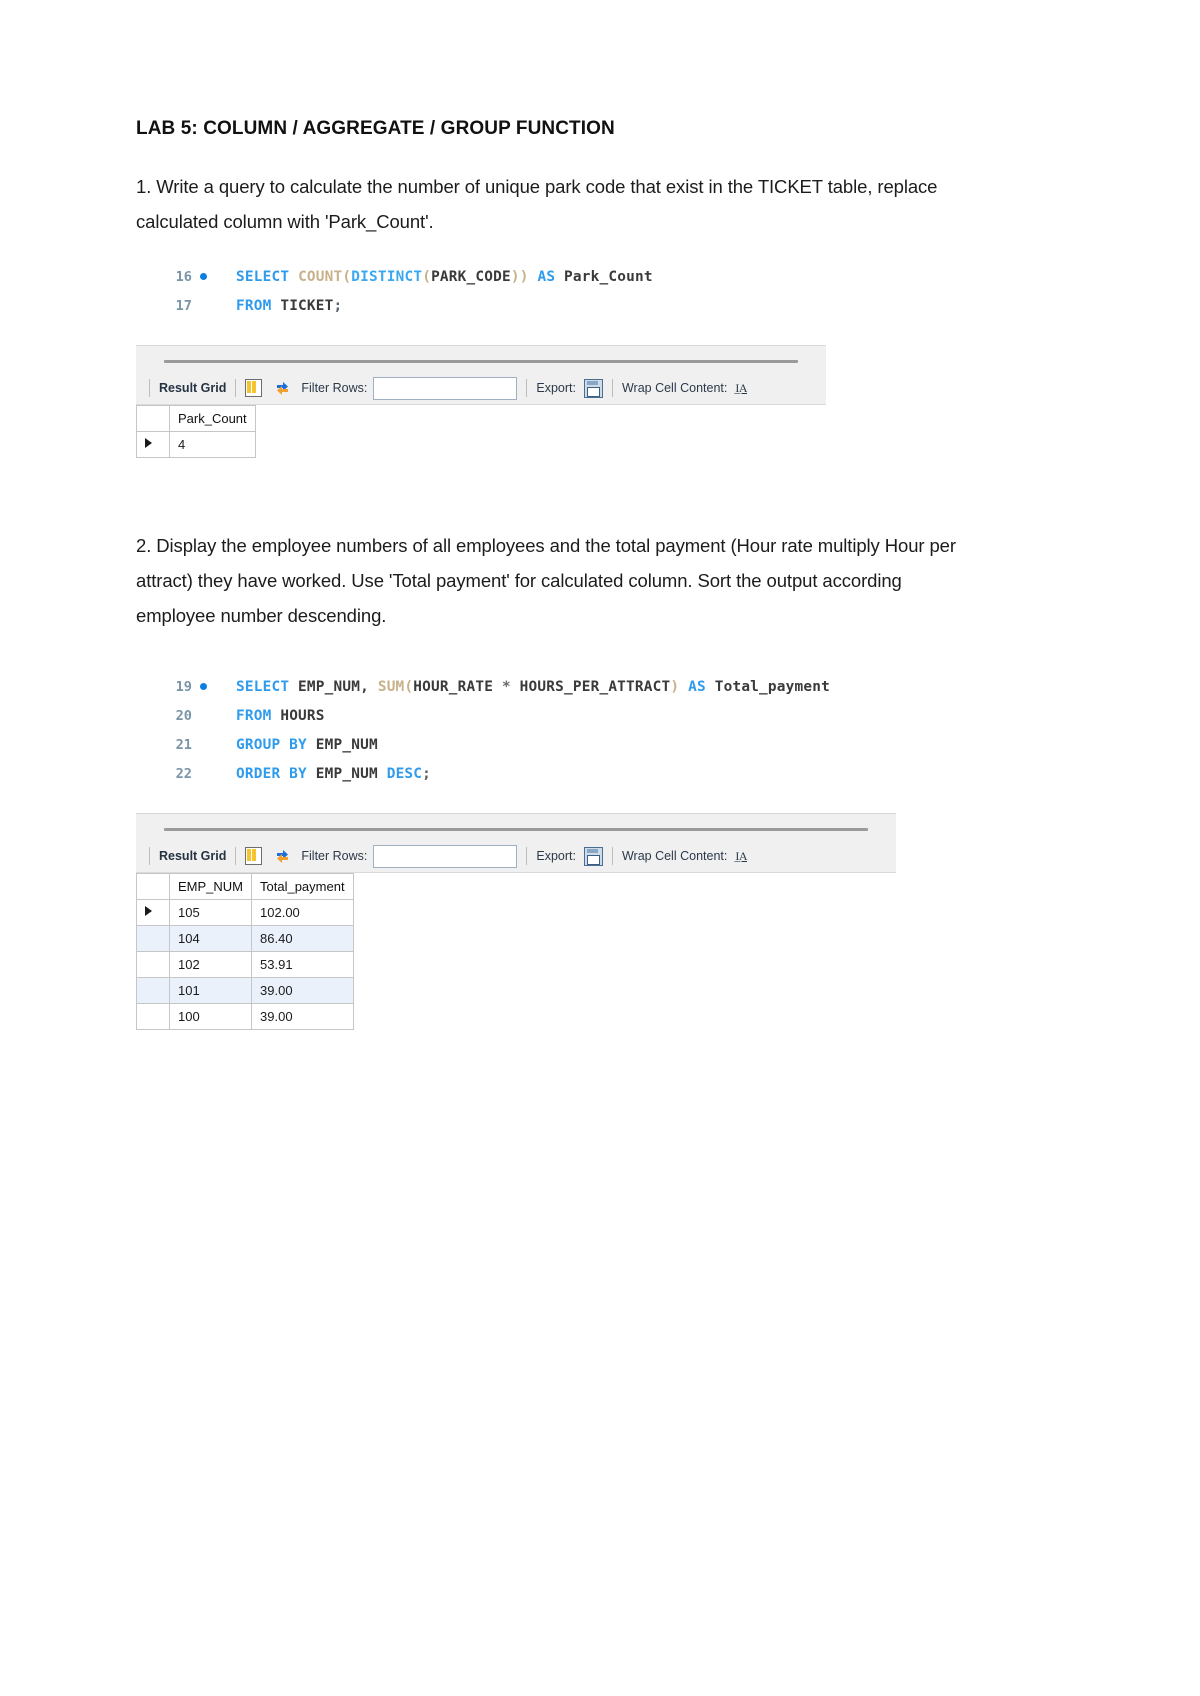 This screenshot has height=1696, width=1200. Describe the element at coordinates (254, 715) in the screenshot. I see `code-token: FROM` at that location.